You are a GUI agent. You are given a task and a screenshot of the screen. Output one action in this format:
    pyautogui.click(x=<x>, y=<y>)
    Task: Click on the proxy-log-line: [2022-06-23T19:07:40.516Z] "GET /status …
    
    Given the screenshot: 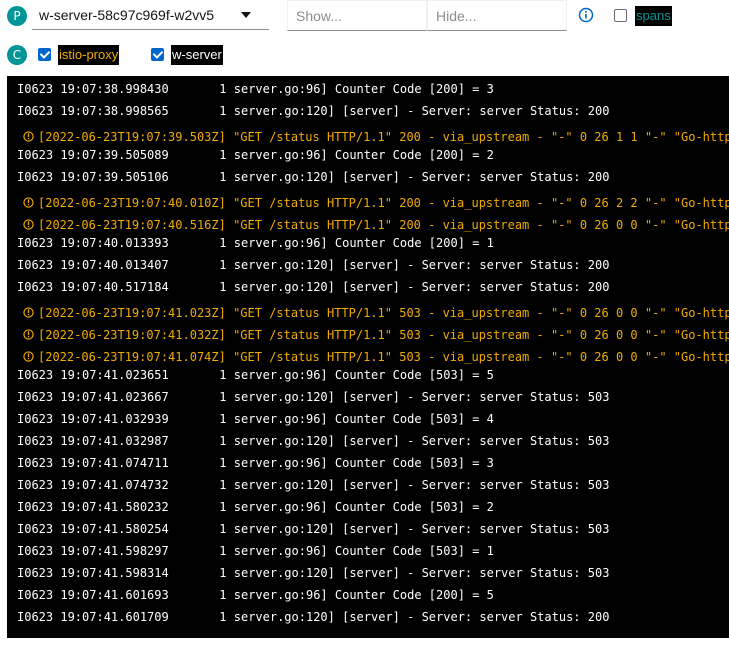 What is the action you would take?
    pyautogui.click(x=376, y=225)
    